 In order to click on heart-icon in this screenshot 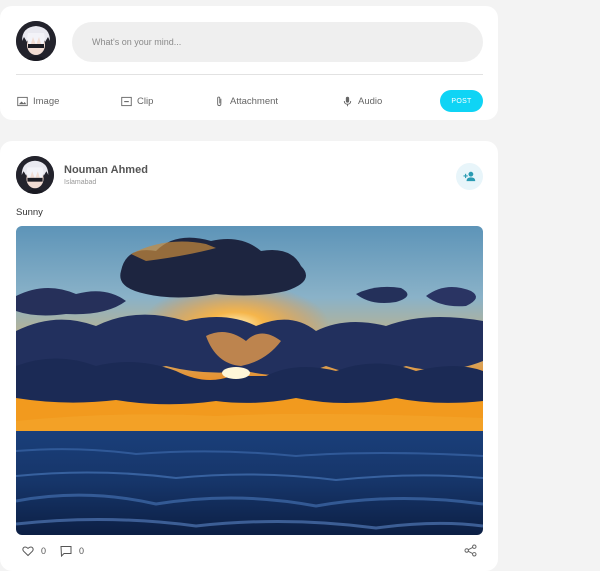, I will do `click(28, 551)`.